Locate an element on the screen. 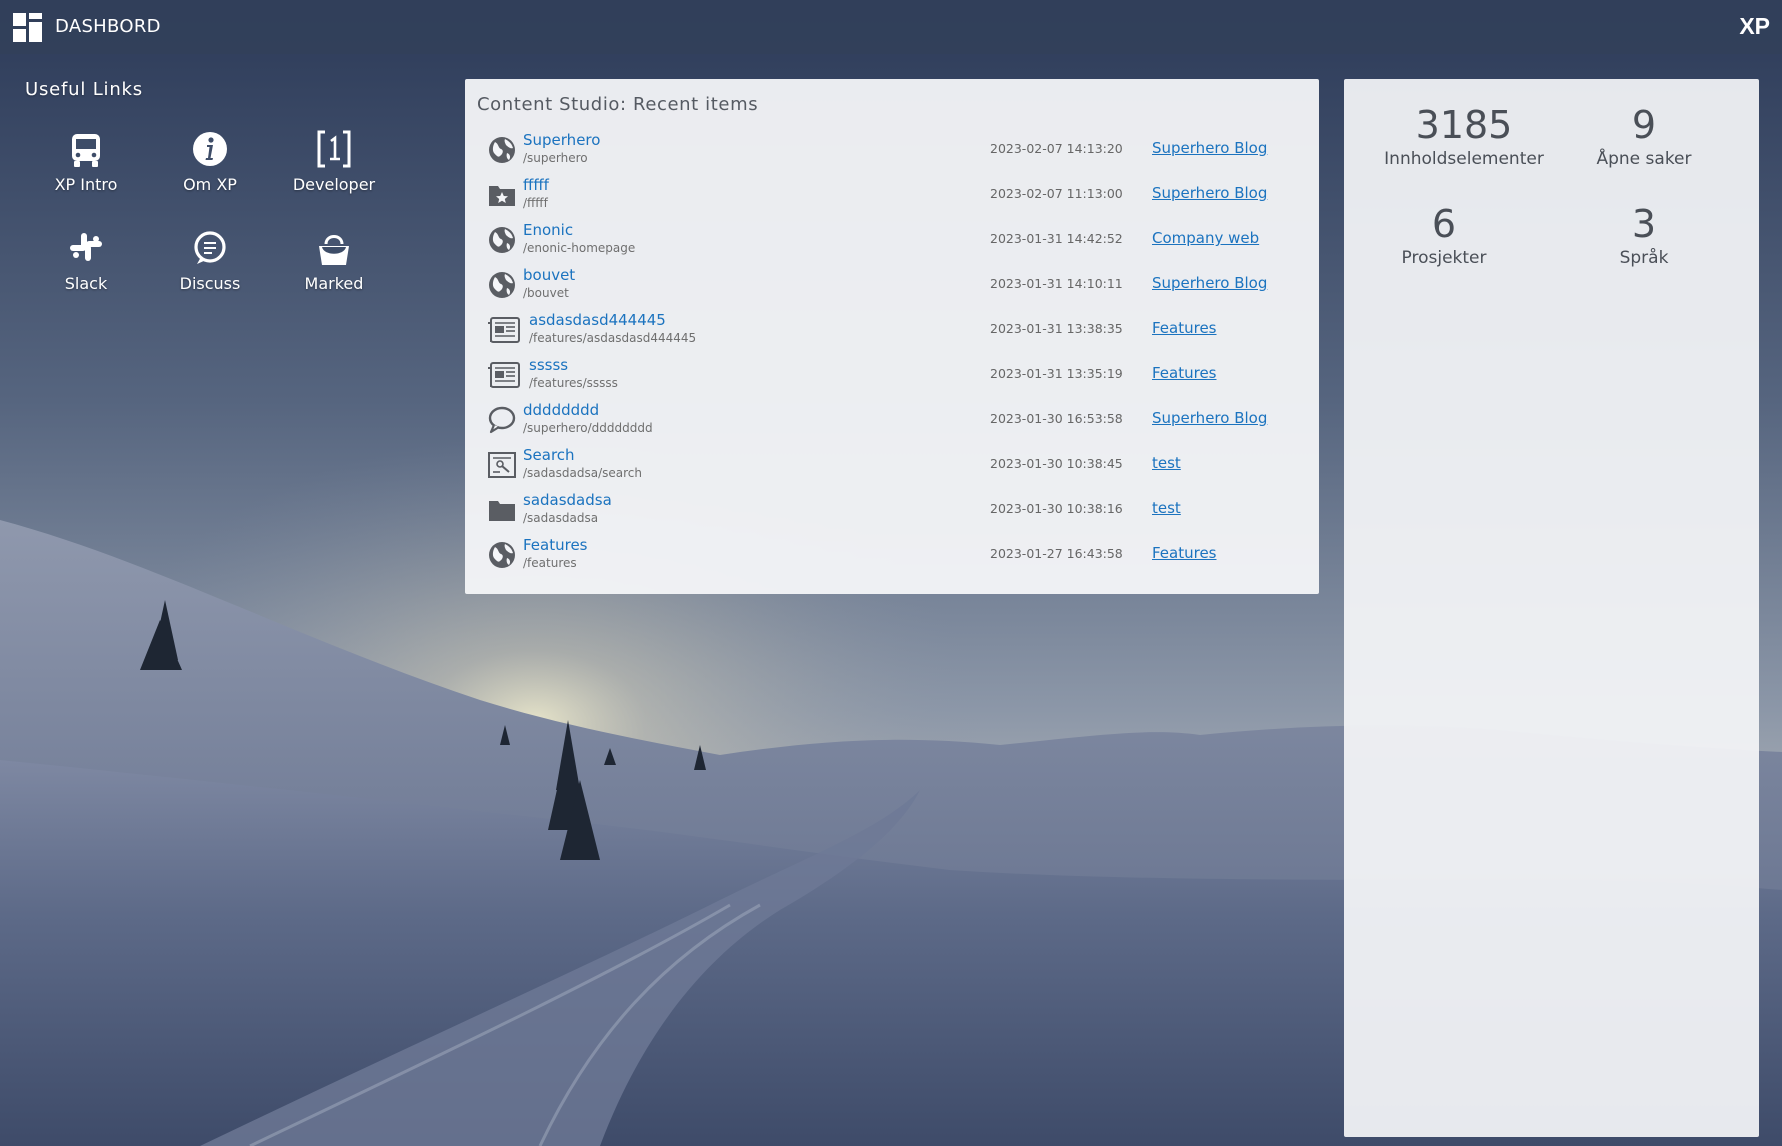 The height and width of the screenshot is (1146, 1782). item-date: 2023-01-27 16:43:58 is located at coordinates (1056, 553).